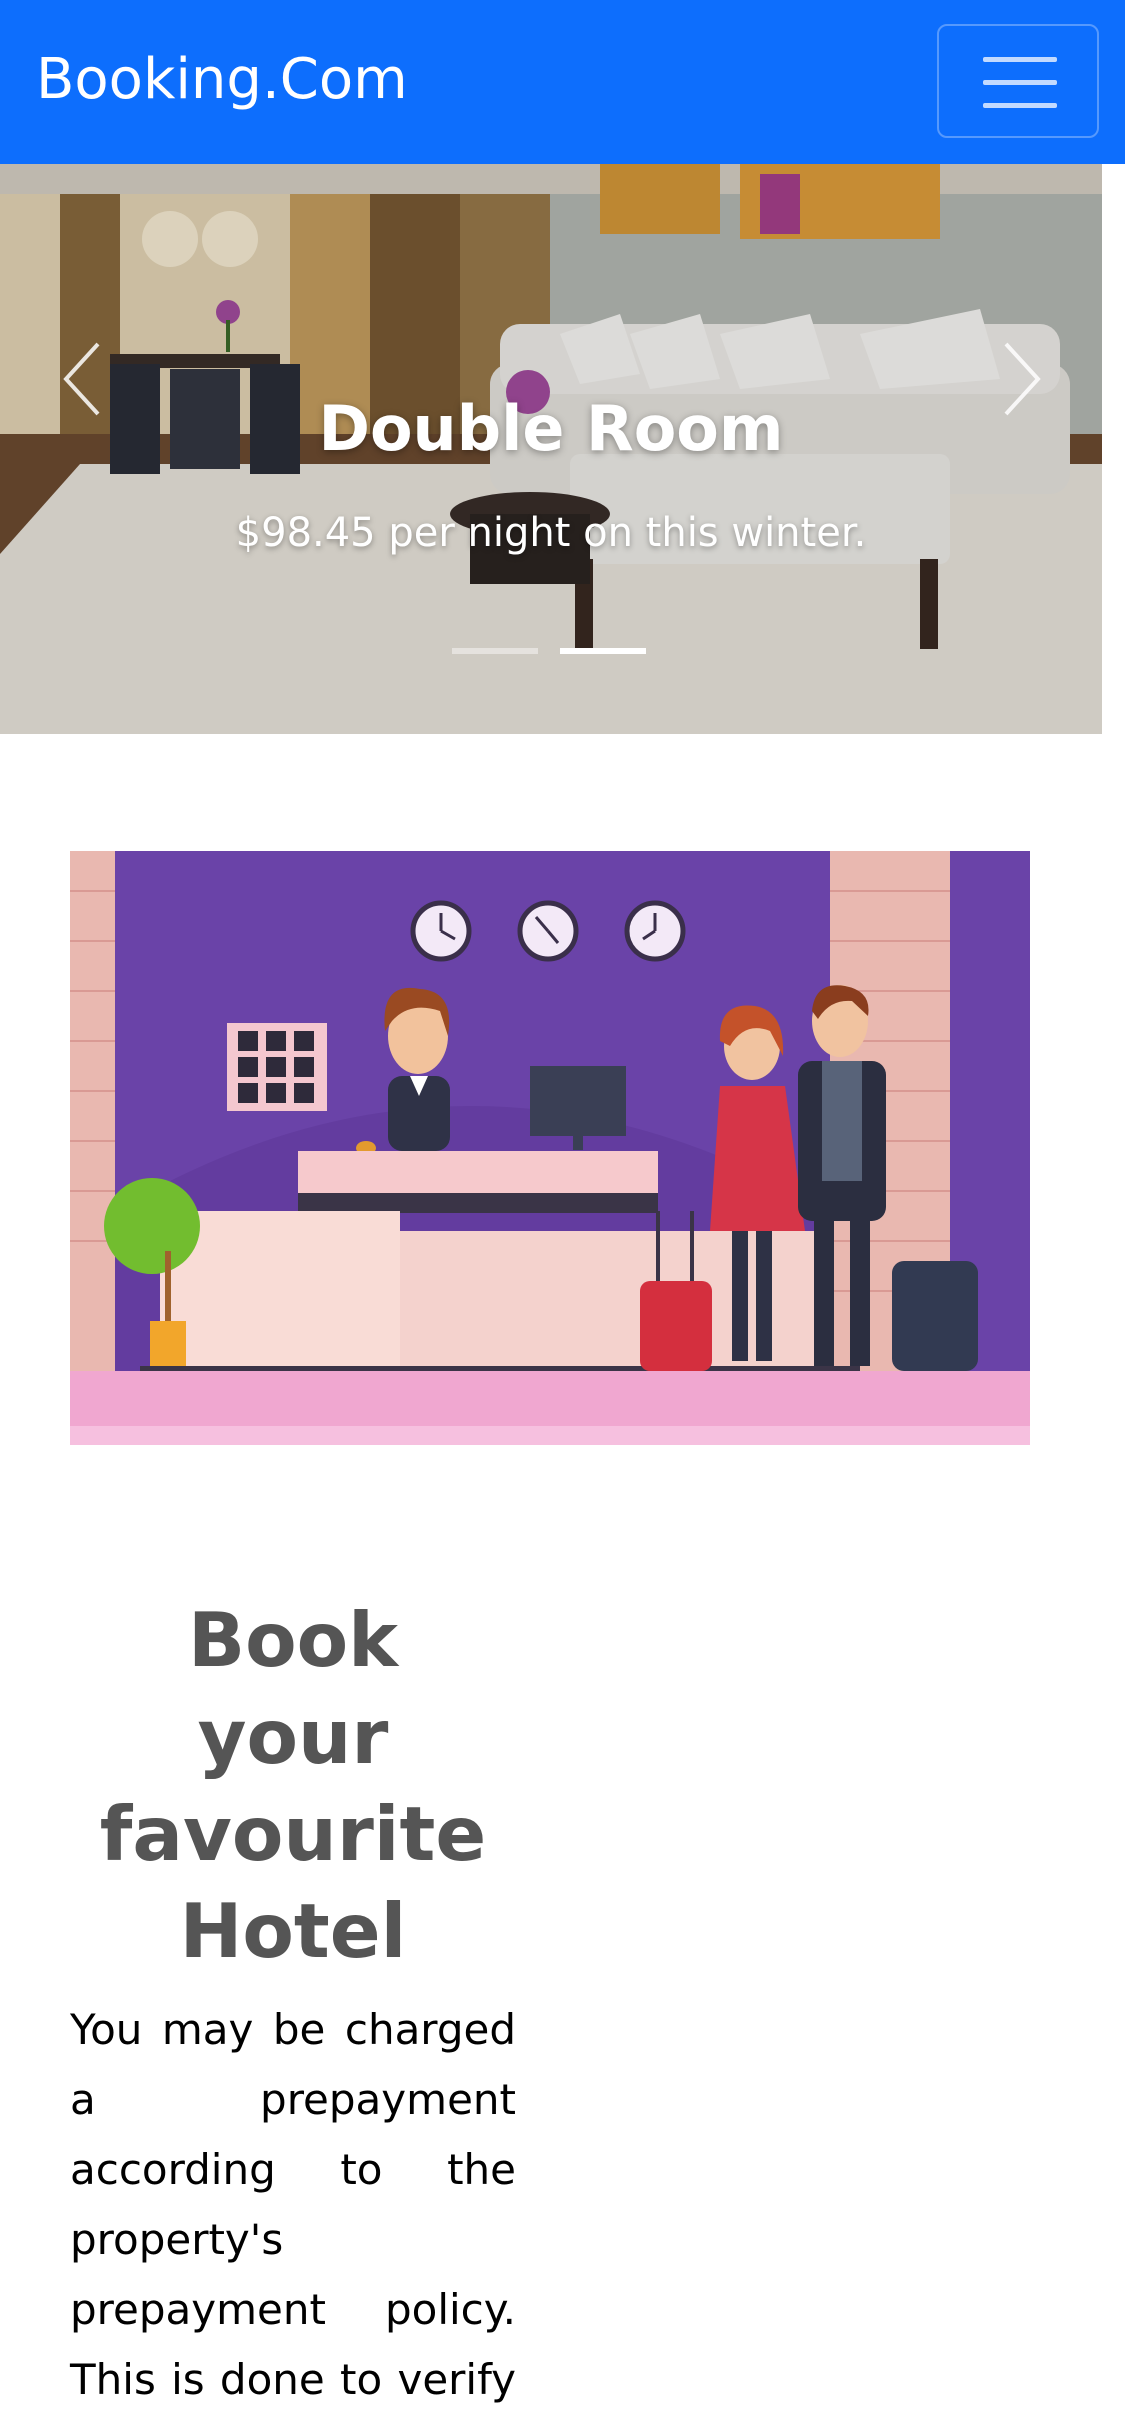 The height and width of the screenshot is (2436, 1125). I want to click on hamburger-icon, so click(1020, 82).